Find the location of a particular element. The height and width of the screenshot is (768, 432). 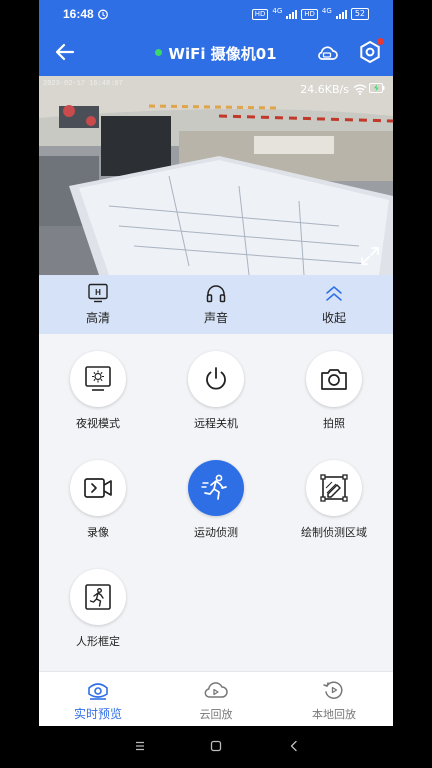

cloud-playback-icon is located at coordinates (216, 690).